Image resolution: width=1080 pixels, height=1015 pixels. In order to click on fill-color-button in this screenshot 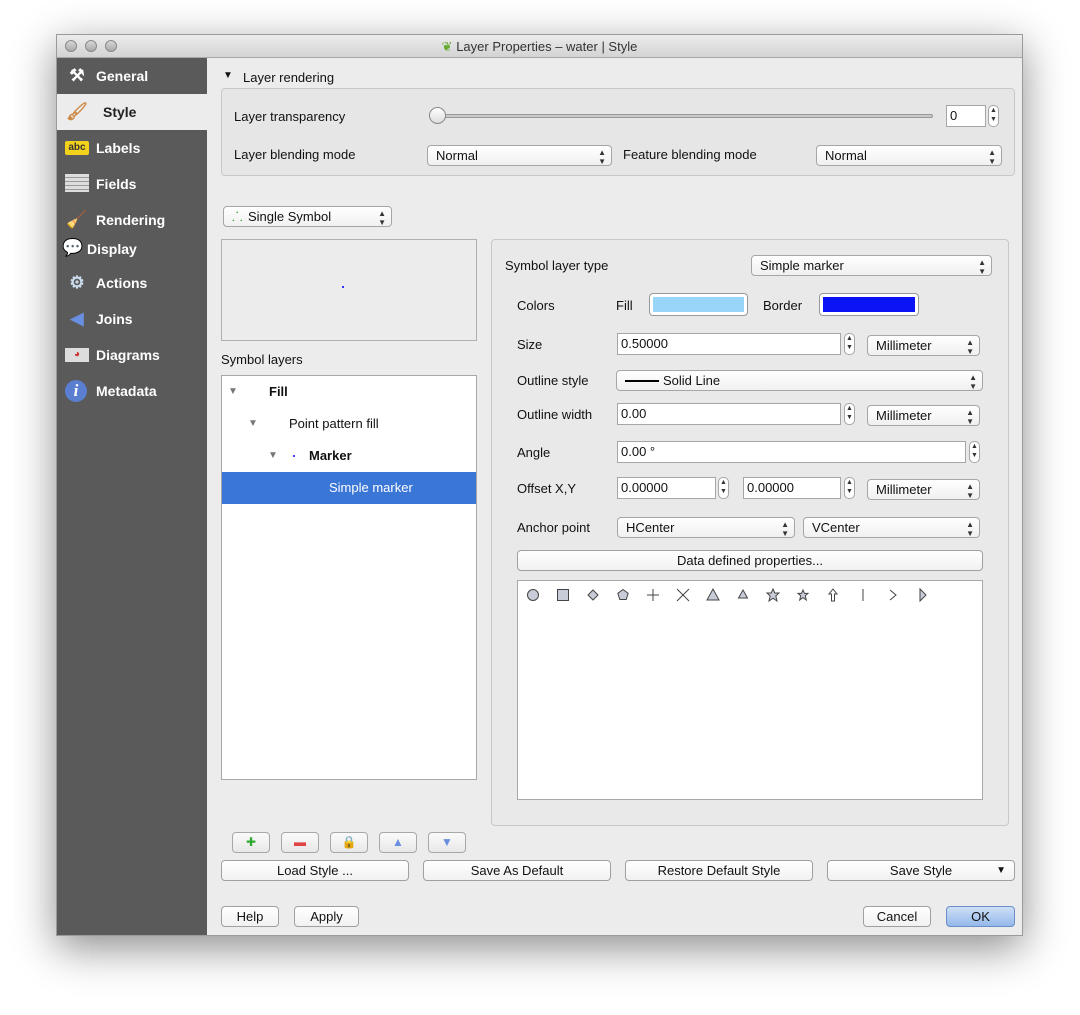, I will do `click(698, 304)`.